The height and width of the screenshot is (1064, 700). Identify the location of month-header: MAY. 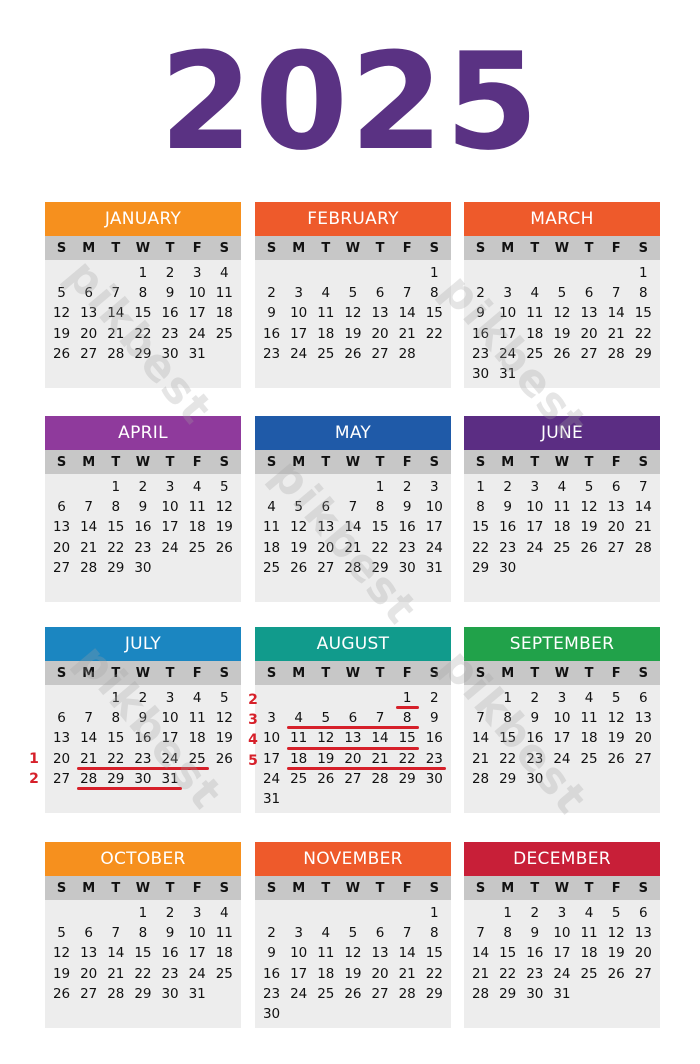
(353, 433).